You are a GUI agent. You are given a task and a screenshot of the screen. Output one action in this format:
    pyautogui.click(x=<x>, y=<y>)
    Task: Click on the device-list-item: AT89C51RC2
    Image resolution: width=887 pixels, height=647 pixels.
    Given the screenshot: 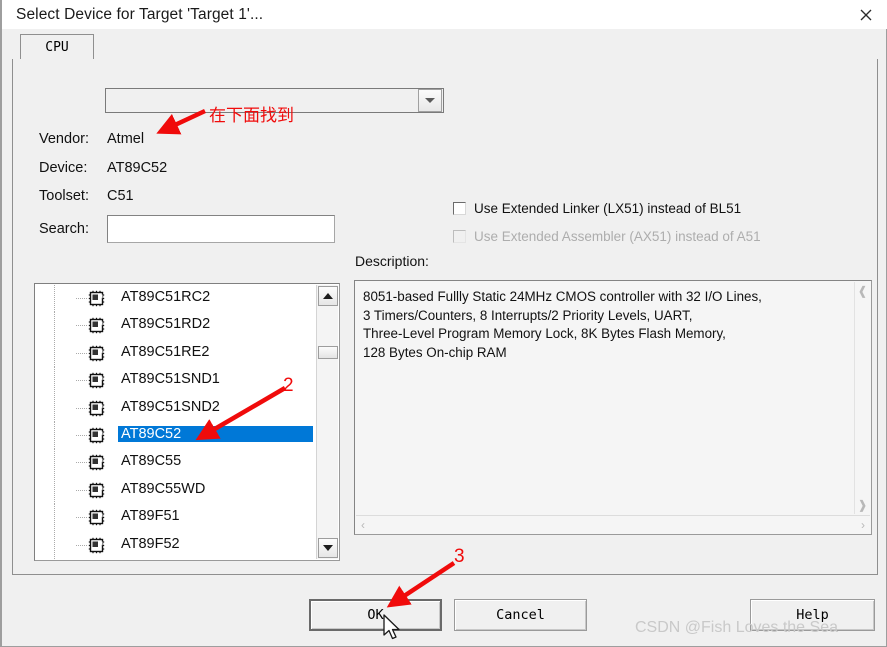 What is the action you would take?
    pyautogui.click(x=176, y=299)
    